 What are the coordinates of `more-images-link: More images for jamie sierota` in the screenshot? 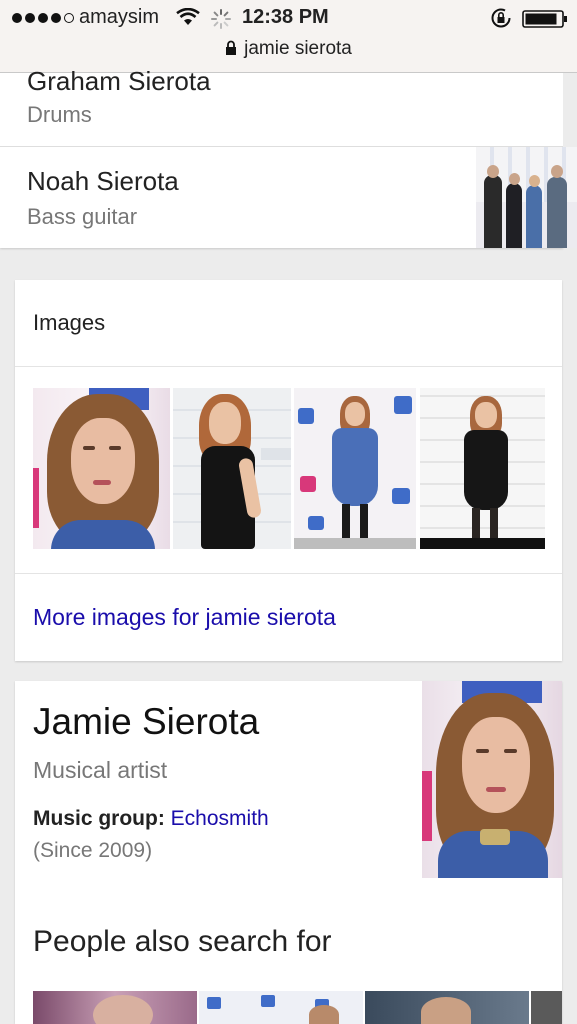 It's located at (184, 617).